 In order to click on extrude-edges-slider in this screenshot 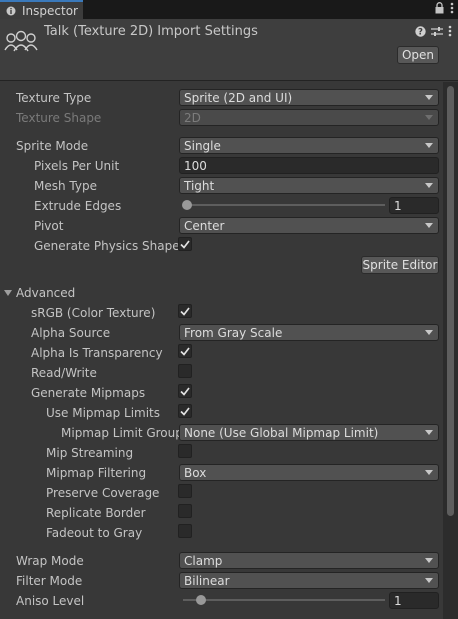, I will do `click(284, 205)`.